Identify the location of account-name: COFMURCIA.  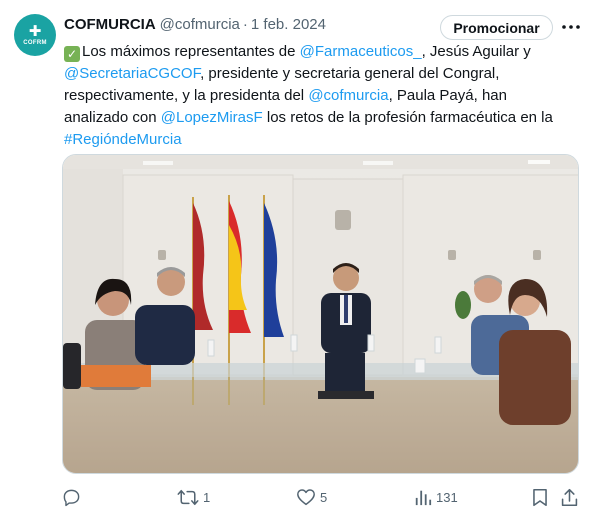
(110, 24).